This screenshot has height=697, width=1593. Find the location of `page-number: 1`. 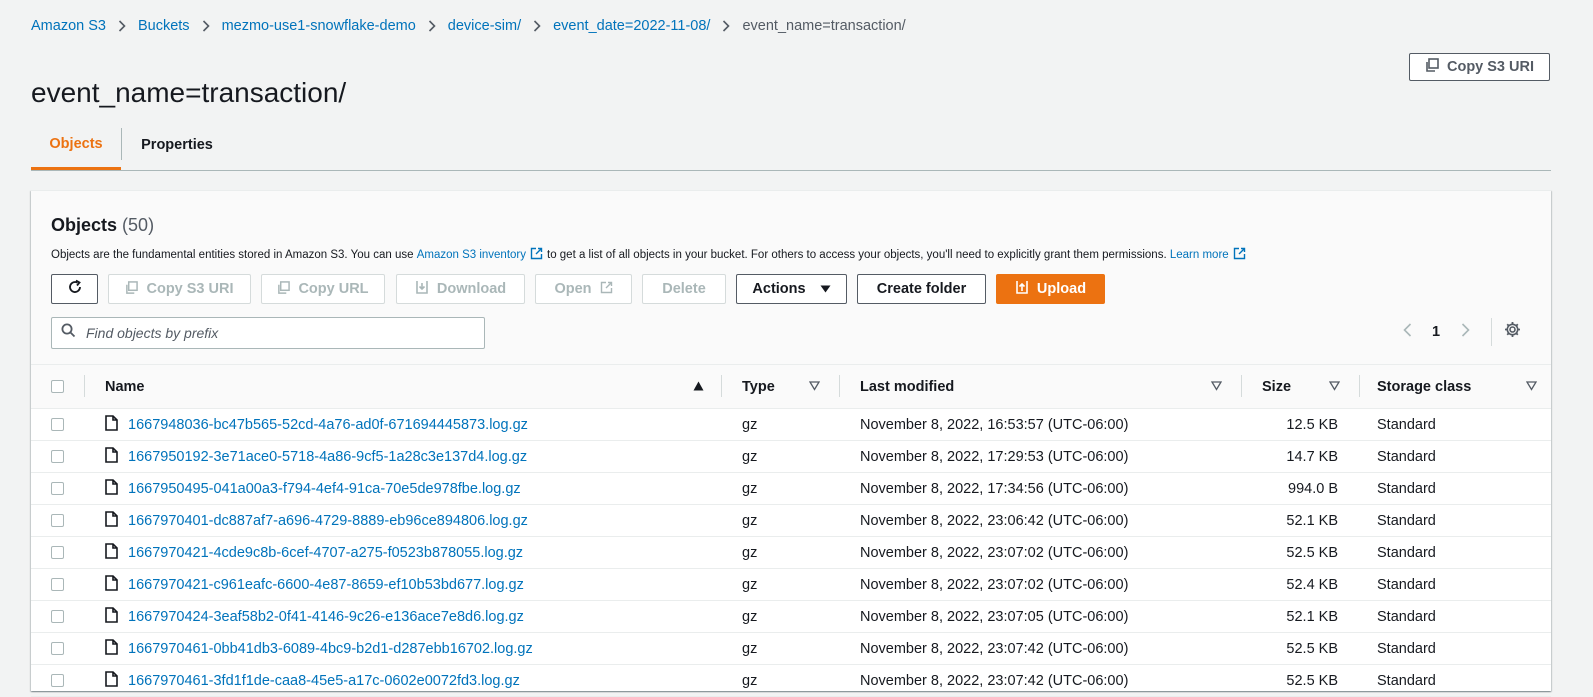

page-number: 1 is located at coordinates (1436, 332).